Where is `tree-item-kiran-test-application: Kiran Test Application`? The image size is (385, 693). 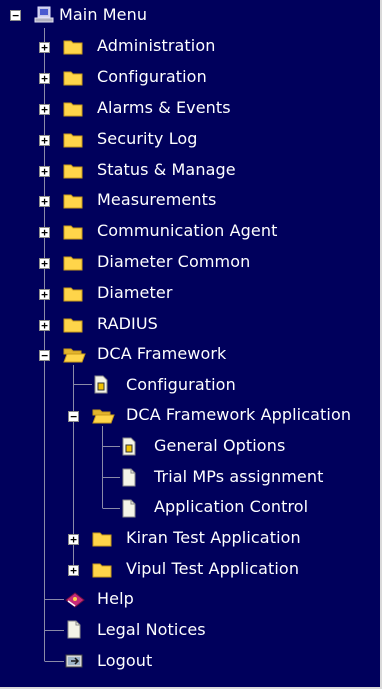 tree-item-kiran-test-application: Kiran Test Application is located at coordinates (213, 538).